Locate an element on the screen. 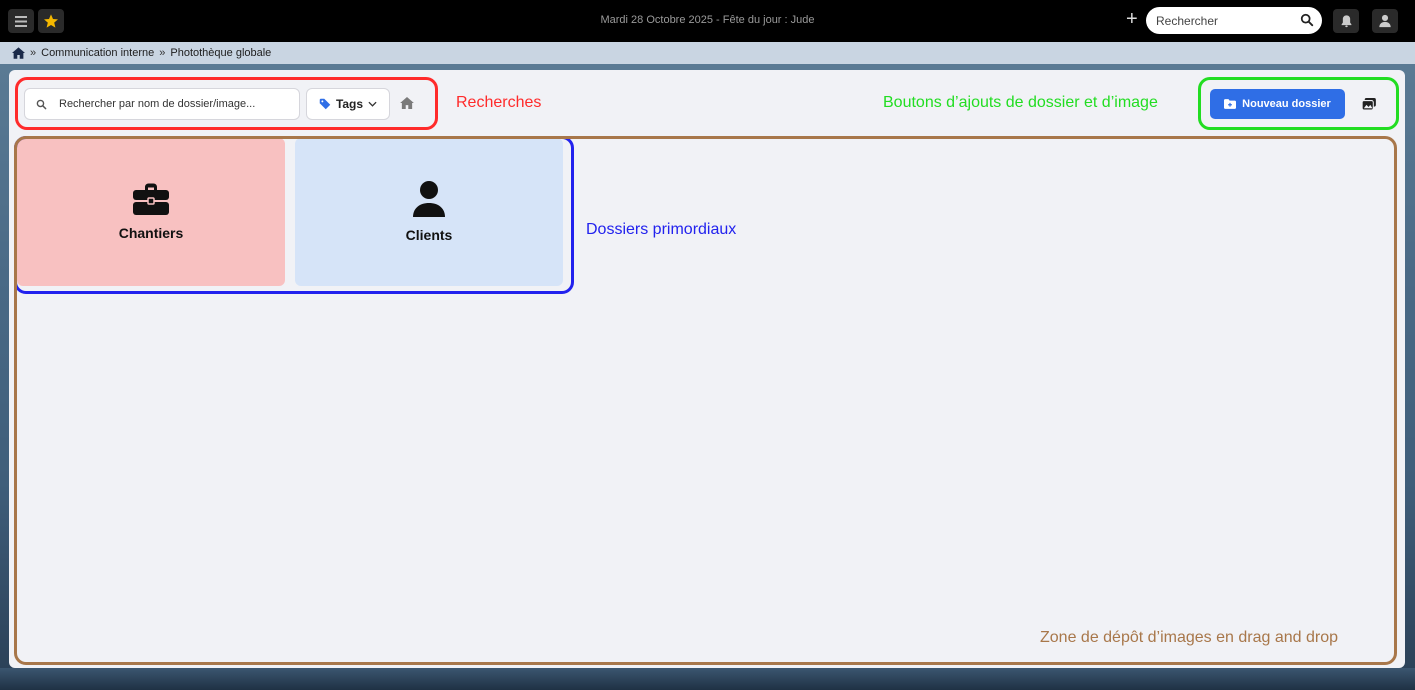 The width and height of the screenshot is (1415, 690). notifications-button is located at coordinates (1346, 21).